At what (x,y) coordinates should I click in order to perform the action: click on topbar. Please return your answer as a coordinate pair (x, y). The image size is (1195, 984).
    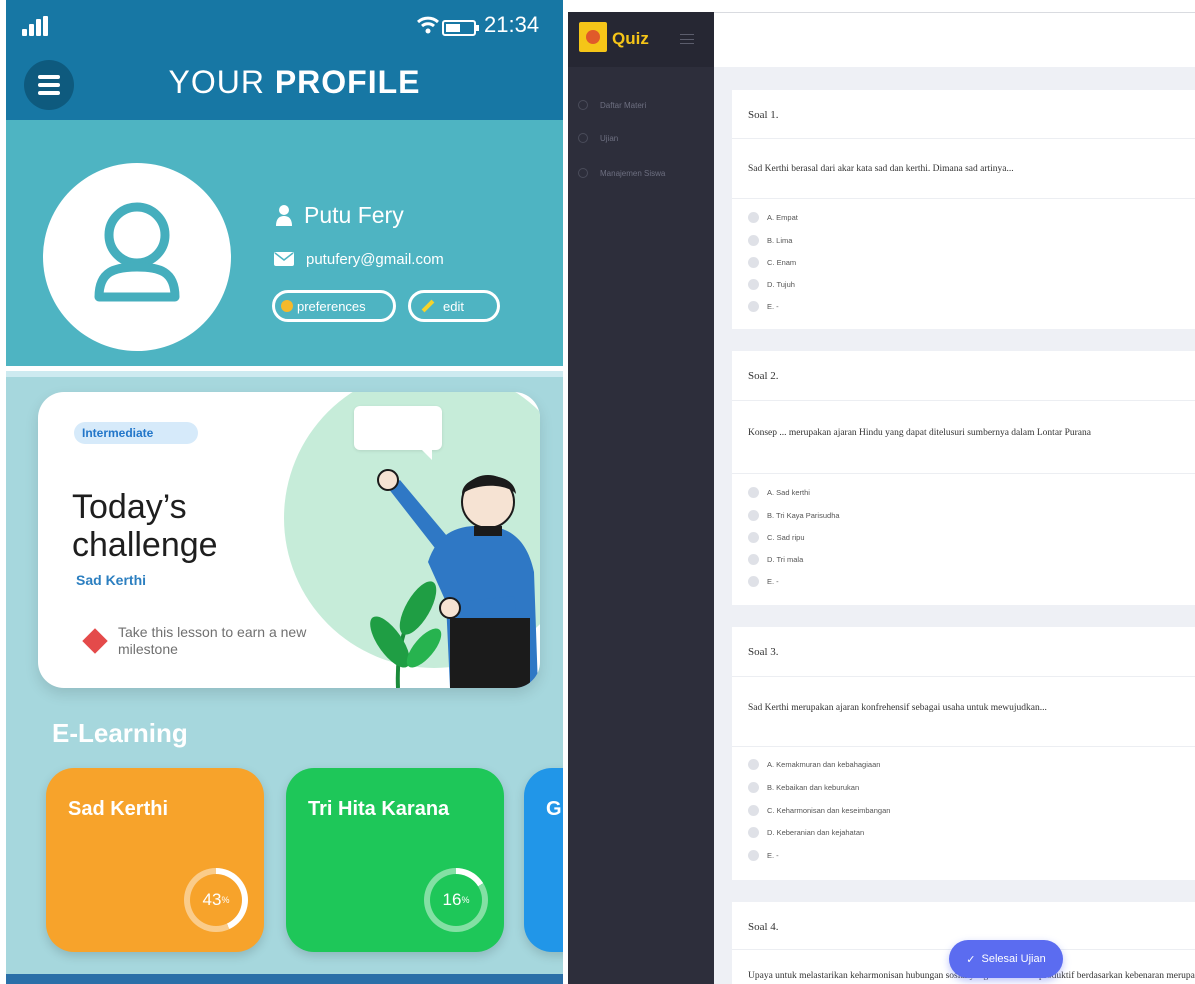
    Looking at the image, I should click on (954, 39).